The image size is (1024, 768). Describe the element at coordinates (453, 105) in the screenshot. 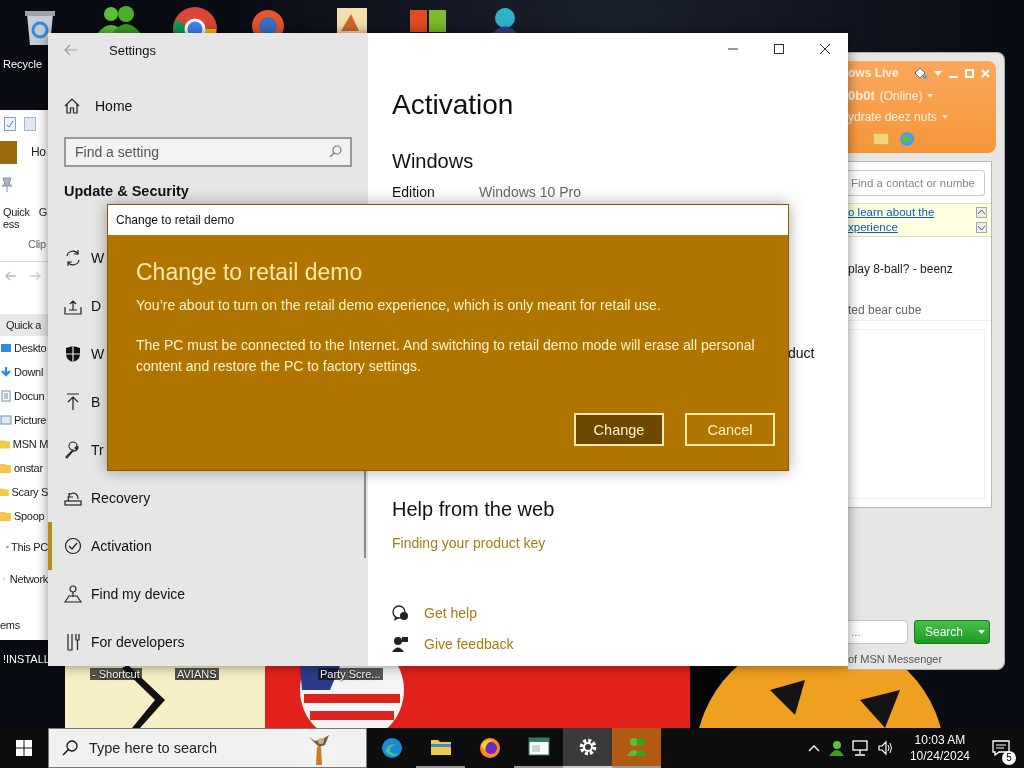

I see `page-title: Activation` at that location.